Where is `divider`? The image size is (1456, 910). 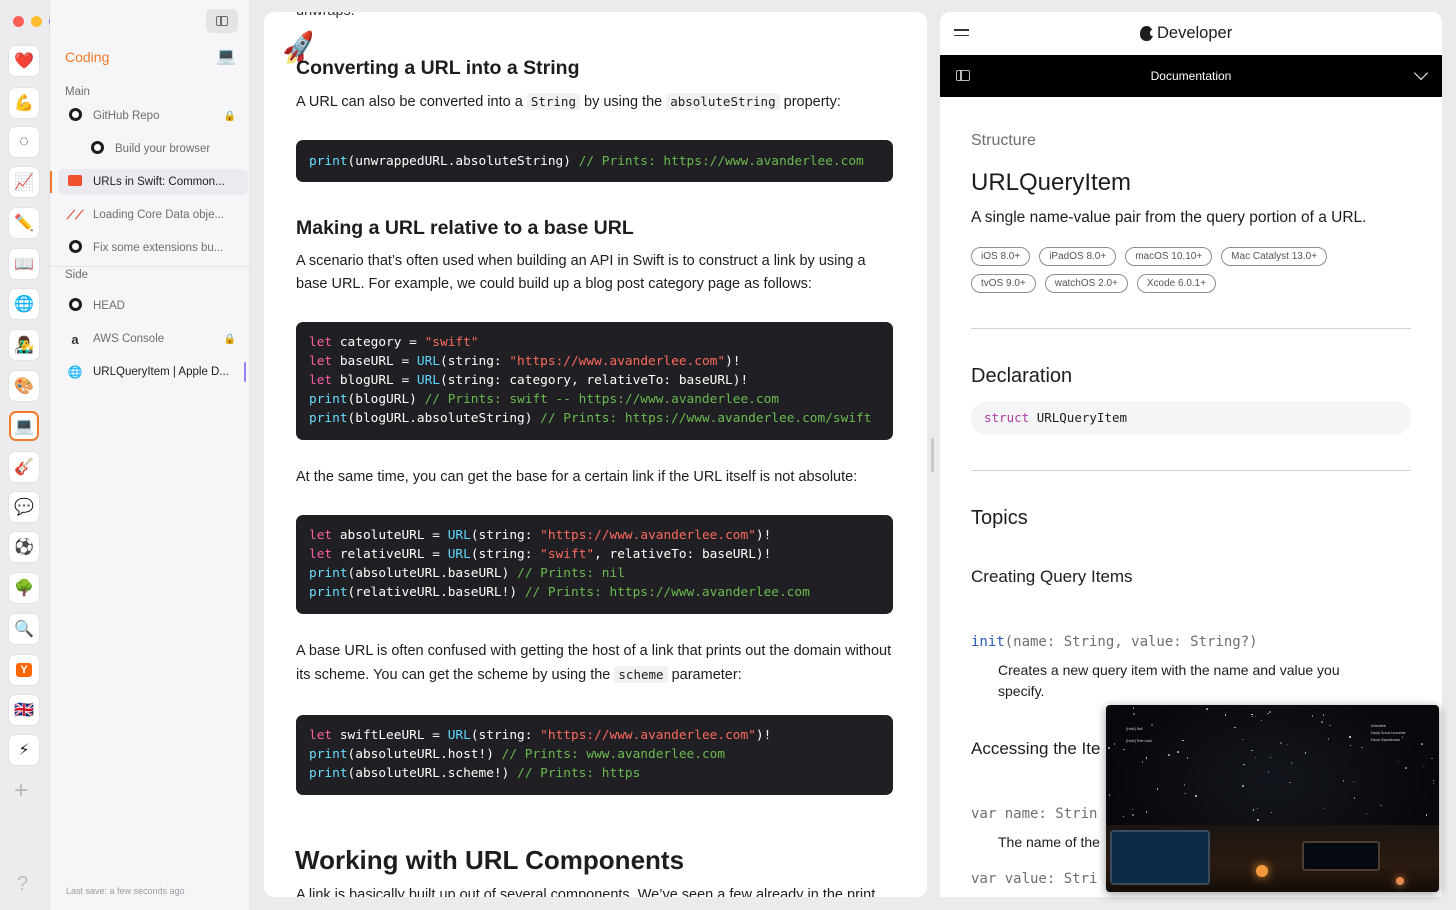 divider is located at coordinates (1191, 470).